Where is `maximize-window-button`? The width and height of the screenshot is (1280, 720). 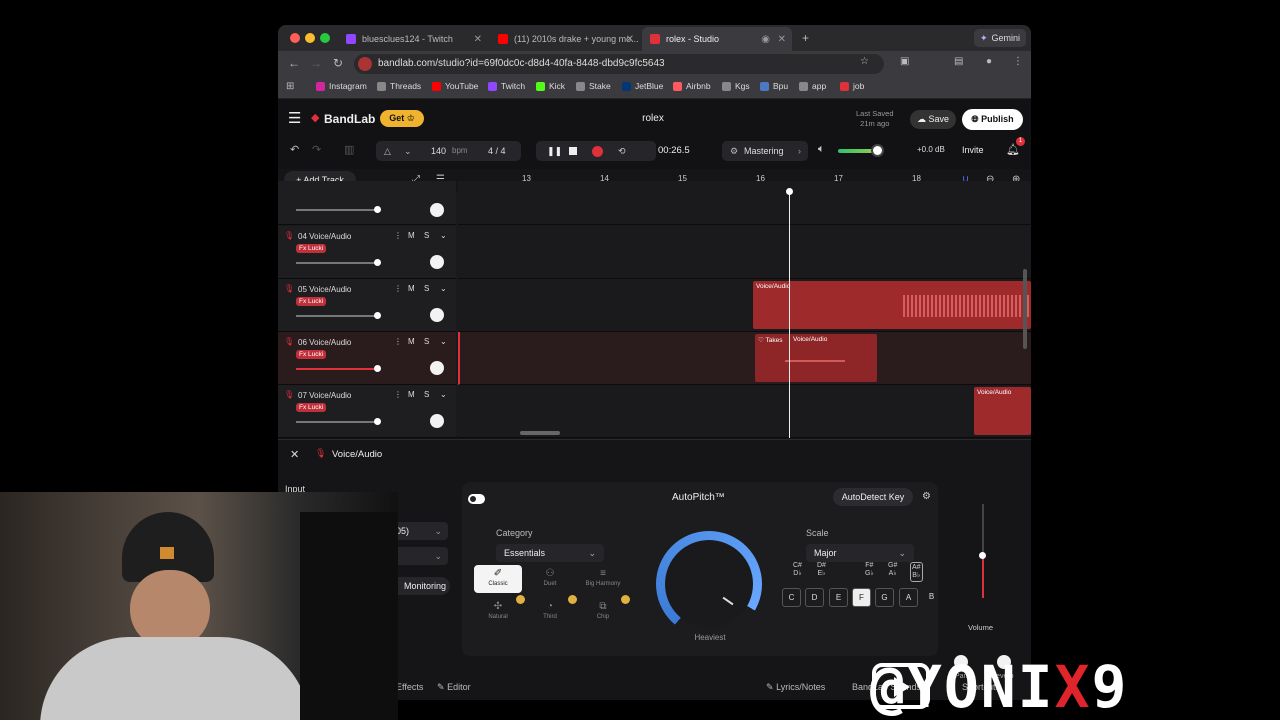 maximize-window-button is located at coordinates (325, 38).